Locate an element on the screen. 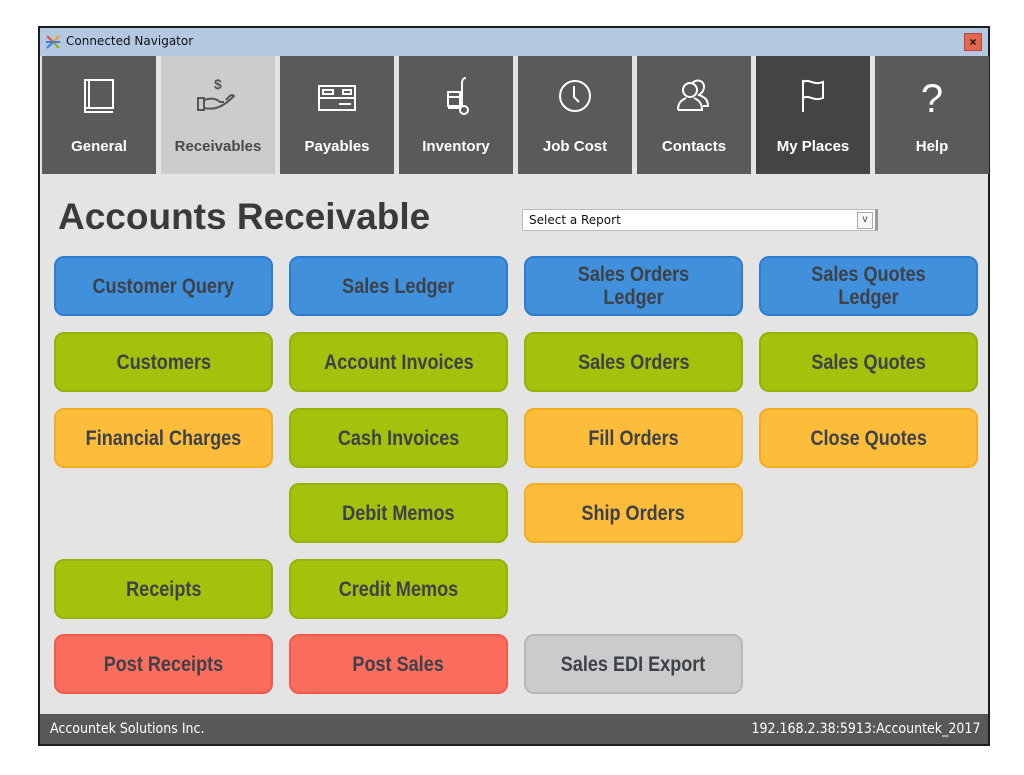 The image size is (1024, 775). window-title: Connected Navigator is located at coordinates (130, 41).